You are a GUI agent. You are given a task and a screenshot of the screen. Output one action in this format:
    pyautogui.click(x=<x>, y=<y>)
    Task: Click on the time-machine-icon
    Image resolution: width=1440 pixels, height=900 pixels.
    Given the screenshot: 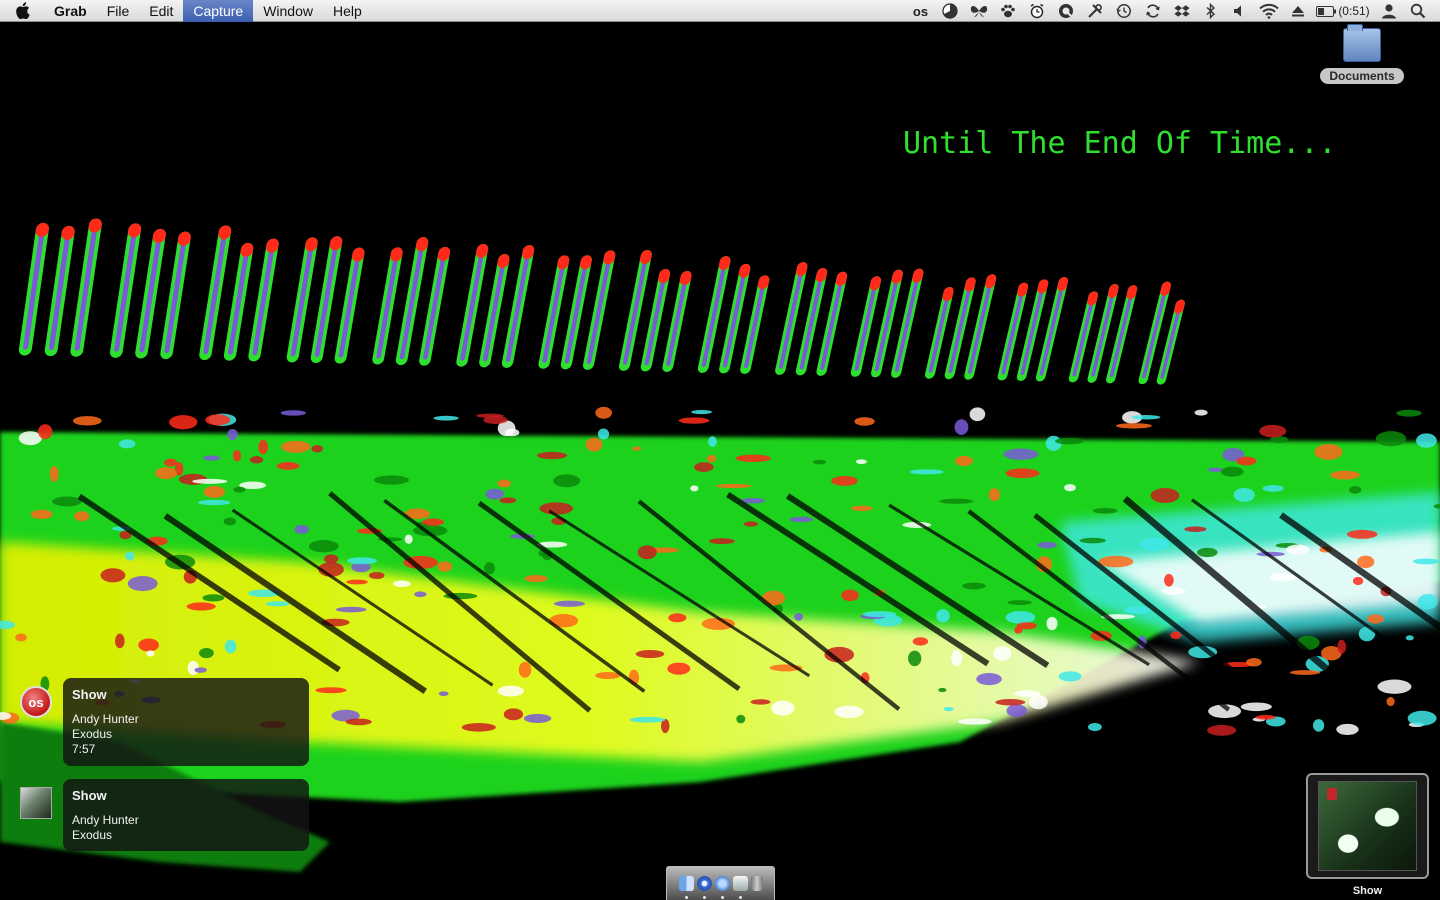 What is the action you would take?
    pyautogui.click(x=1123, y=11)
    